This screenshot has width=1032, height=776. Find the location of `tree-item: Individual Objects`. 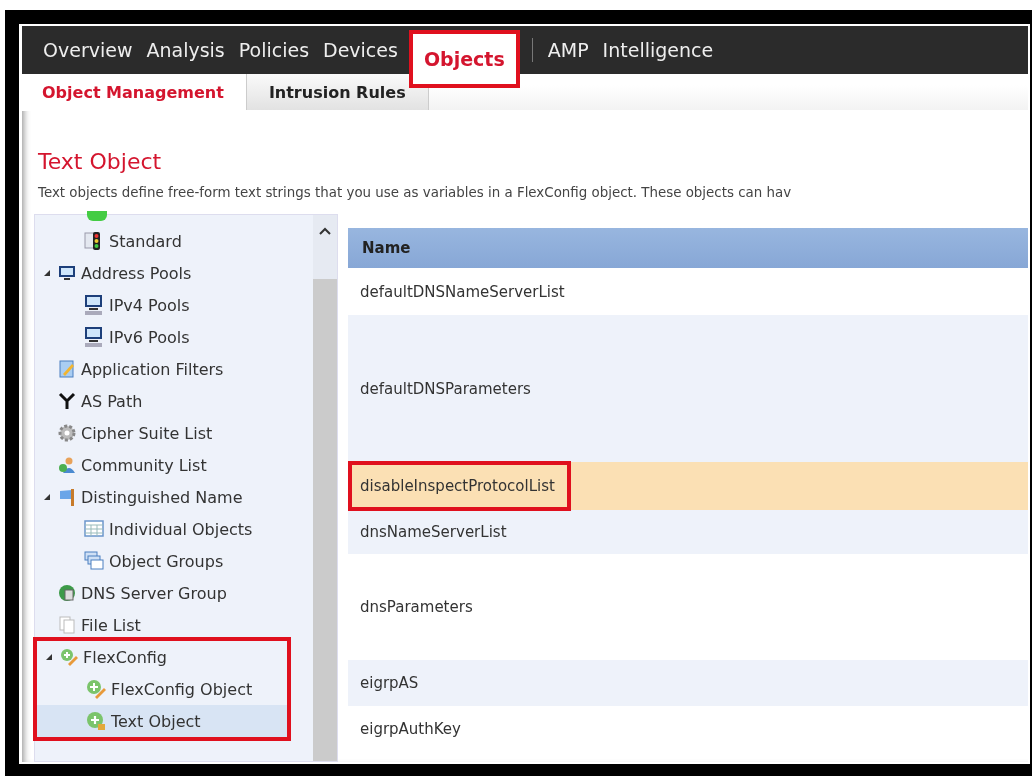

tree-item: Individual Objects is located at coordinates (162, 529).